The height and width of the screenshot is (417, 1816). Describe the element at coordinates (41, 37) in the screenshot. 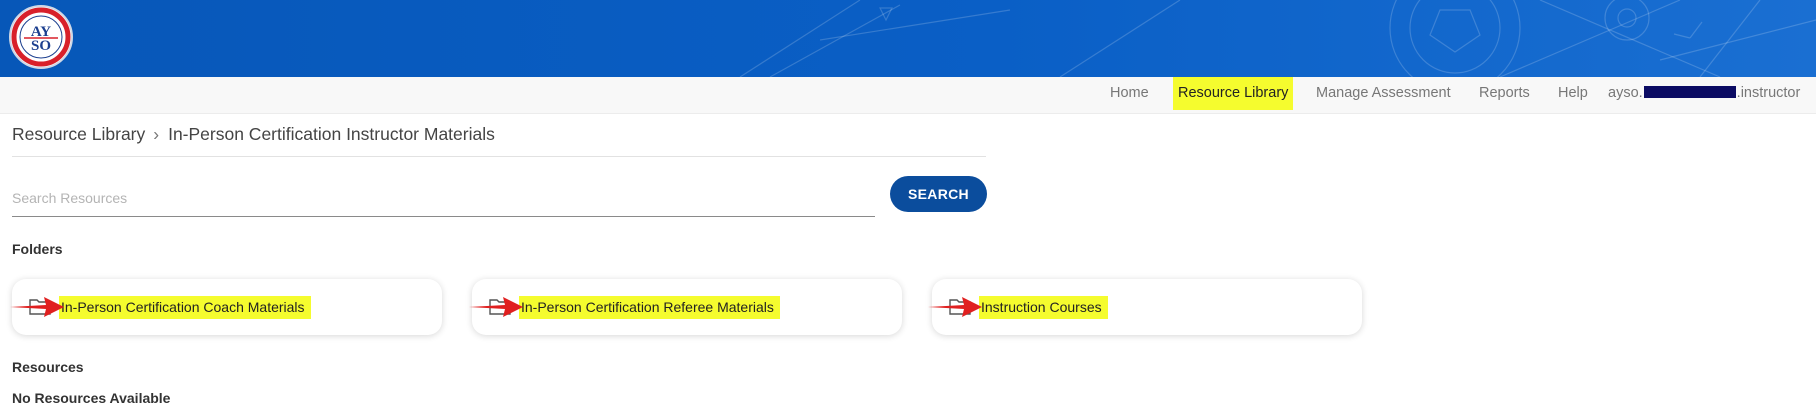

I see `ayso-logo: AY SO` at that location.